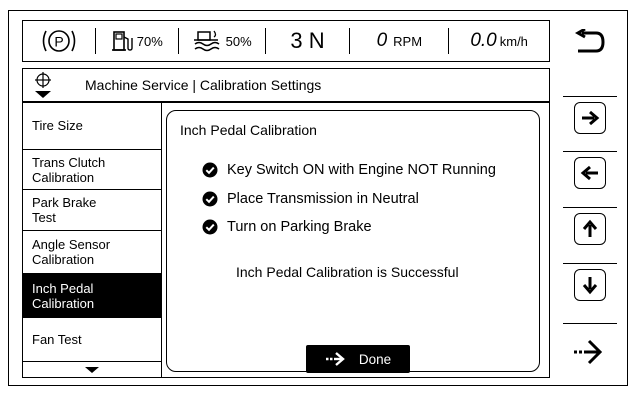 The image size is (635, 396). Describe the element at coordinates (149, 41) in the screenshot. I see `fuel-percent: 70%` at that location.